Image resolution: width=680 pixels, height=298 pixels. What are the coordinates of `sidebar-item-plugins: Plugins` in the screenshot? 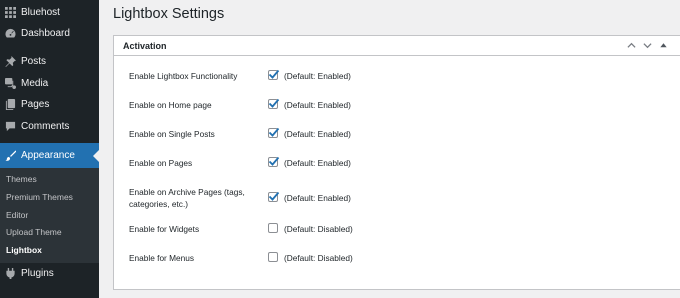 It's located at (49, 273).